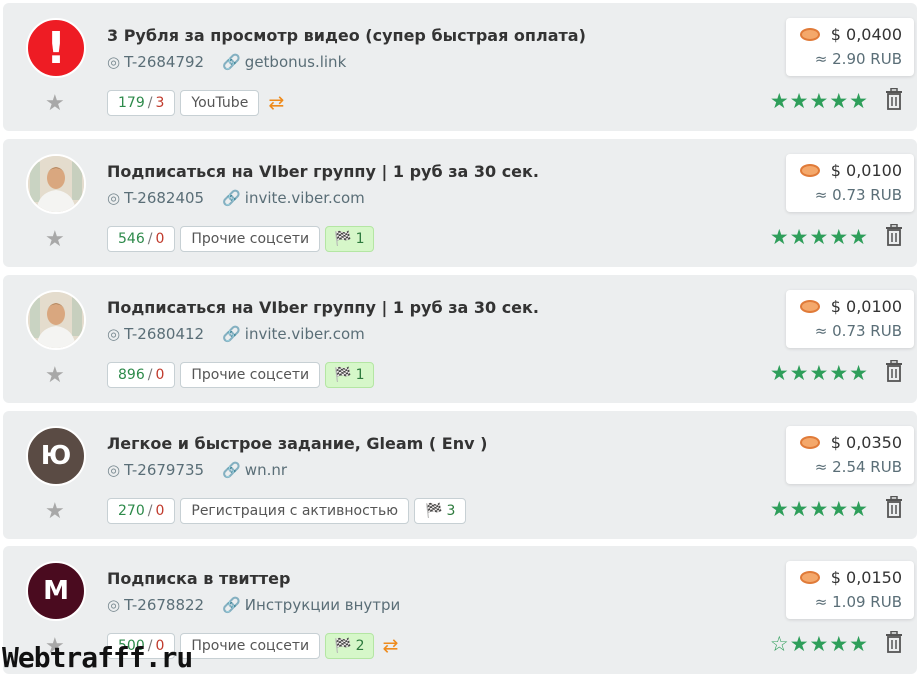  What do you see at coordinates (858, 467) in the screenshot?
I see `price-rub: ≈ 2.54 RUB` at bounding box center [858, 467].